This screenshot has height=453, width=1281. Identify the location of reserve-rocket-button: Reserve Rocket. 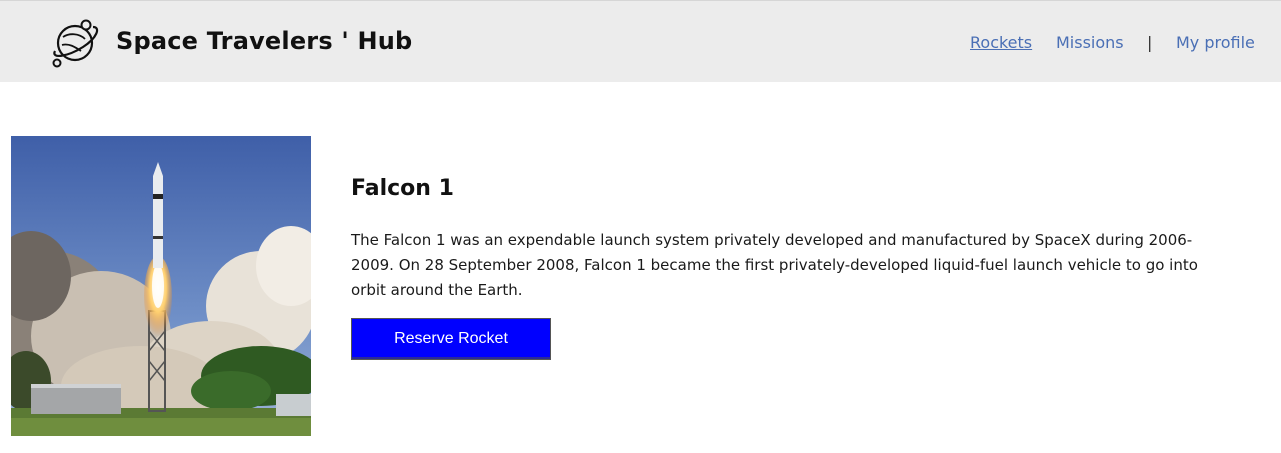
(451, 339).